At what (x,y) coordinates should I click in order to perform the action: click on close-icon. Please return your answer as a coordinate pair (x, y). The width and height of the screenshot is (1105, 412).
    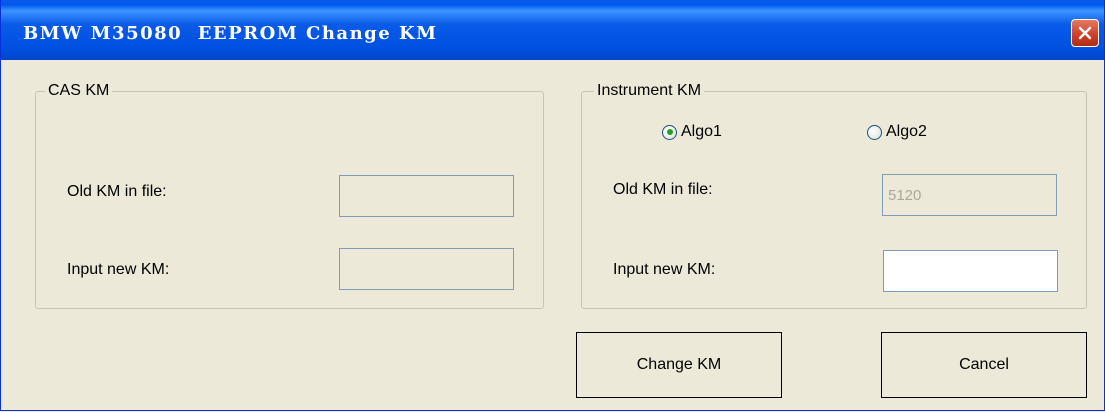
    Looking at the image, I should click on (1085, 33).